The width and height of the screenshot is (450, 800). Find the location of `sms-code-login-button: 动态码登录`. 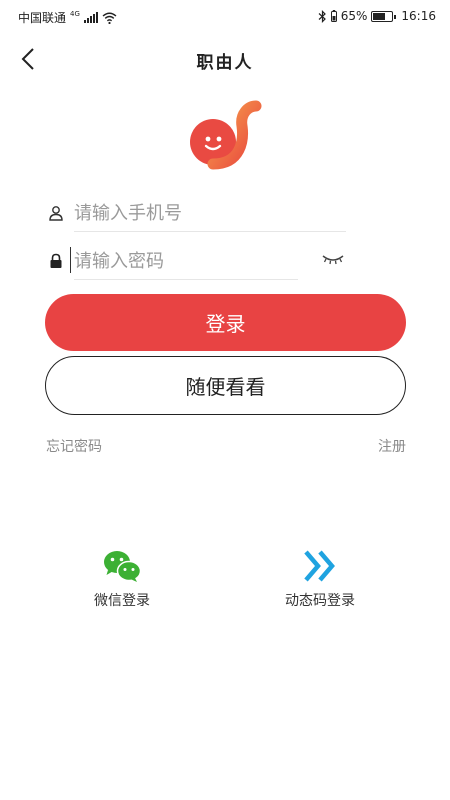

sms-code-login-button: 动态码登录 is located at coordinates (320, 578).